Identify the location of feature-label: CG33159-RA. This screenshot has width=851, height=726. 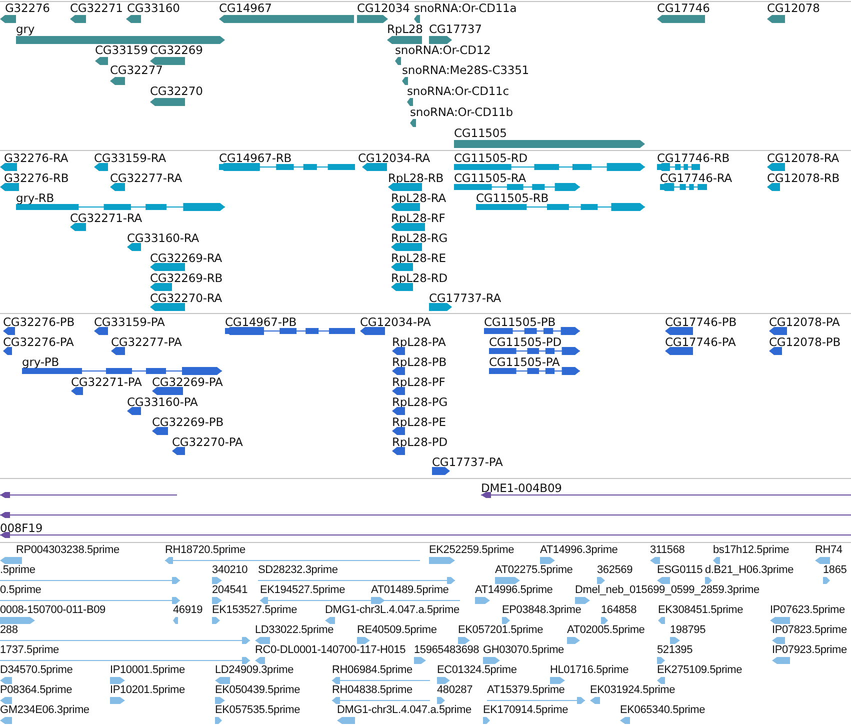
(130, 158).